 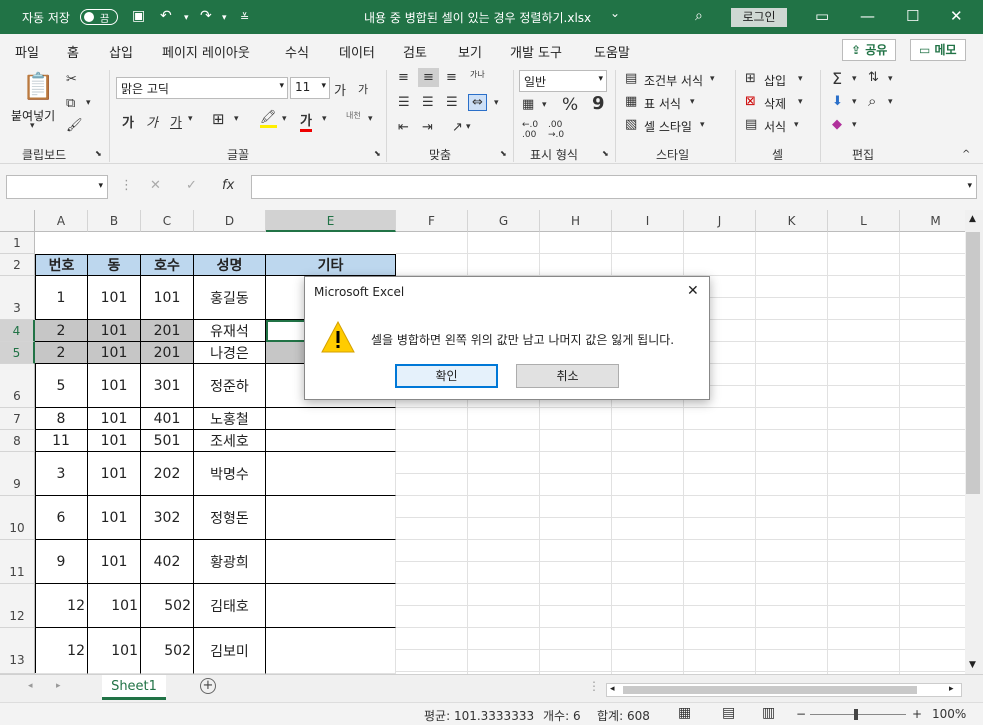 I want to click on table-cell: 202, so click(x=167, y=474).